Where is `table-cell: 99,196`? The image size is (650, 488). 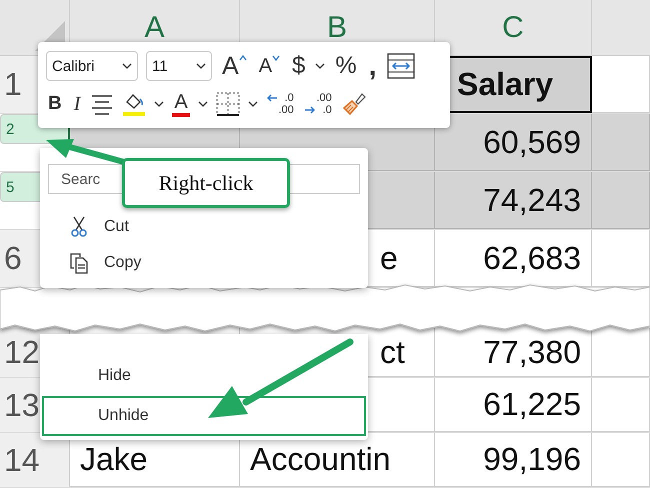 table-cell: 99,196 is located at coordinates (513, 460).